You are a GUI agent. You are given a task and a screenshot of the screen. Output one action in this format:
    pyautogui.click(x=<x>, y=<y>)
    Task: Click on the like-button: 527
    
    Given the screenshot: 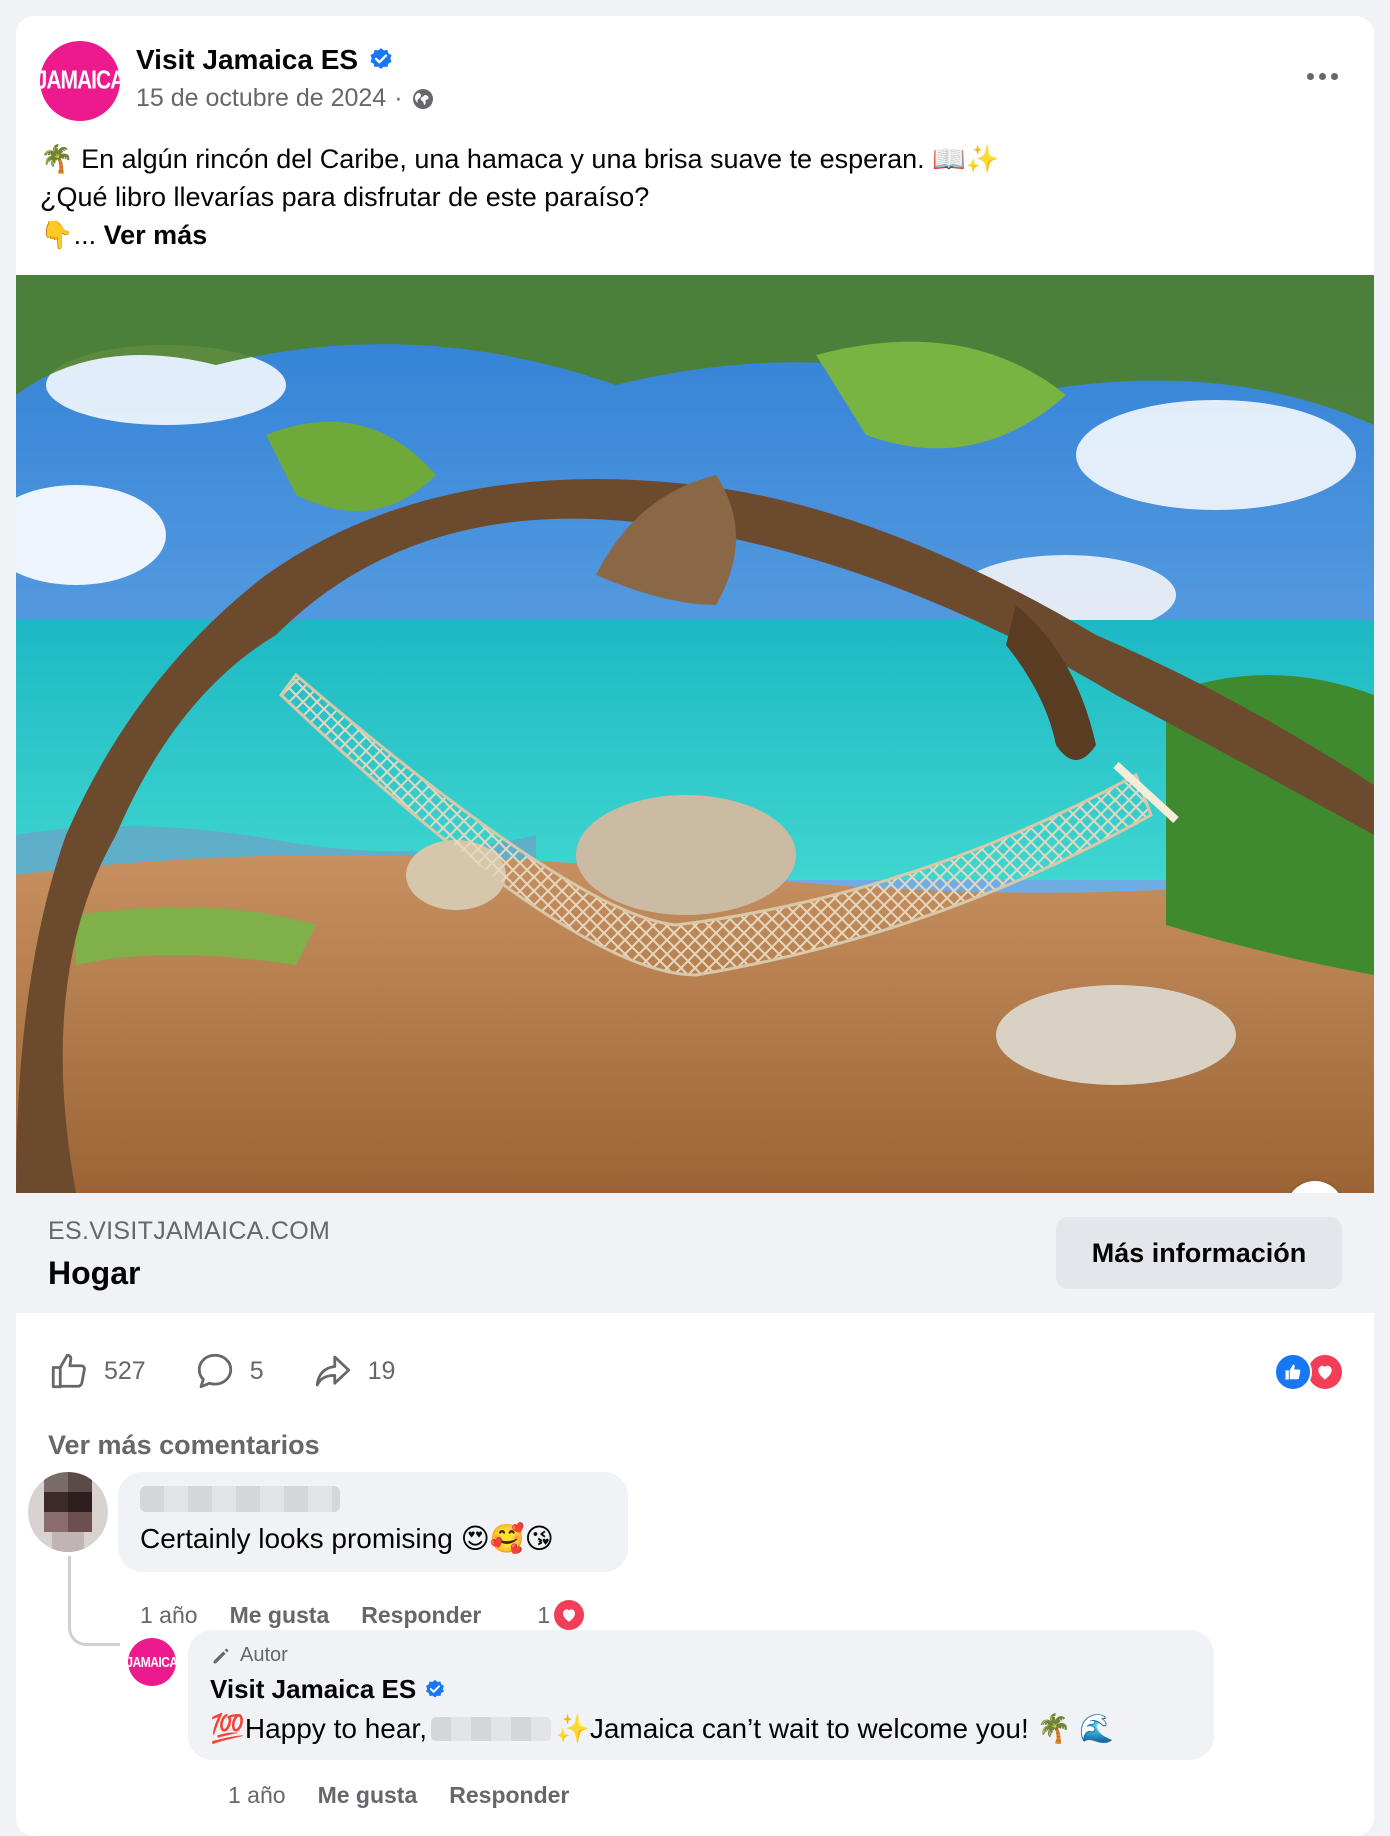 What is the action you would take?
    pyautogui.click(x=97, y=1371)
    